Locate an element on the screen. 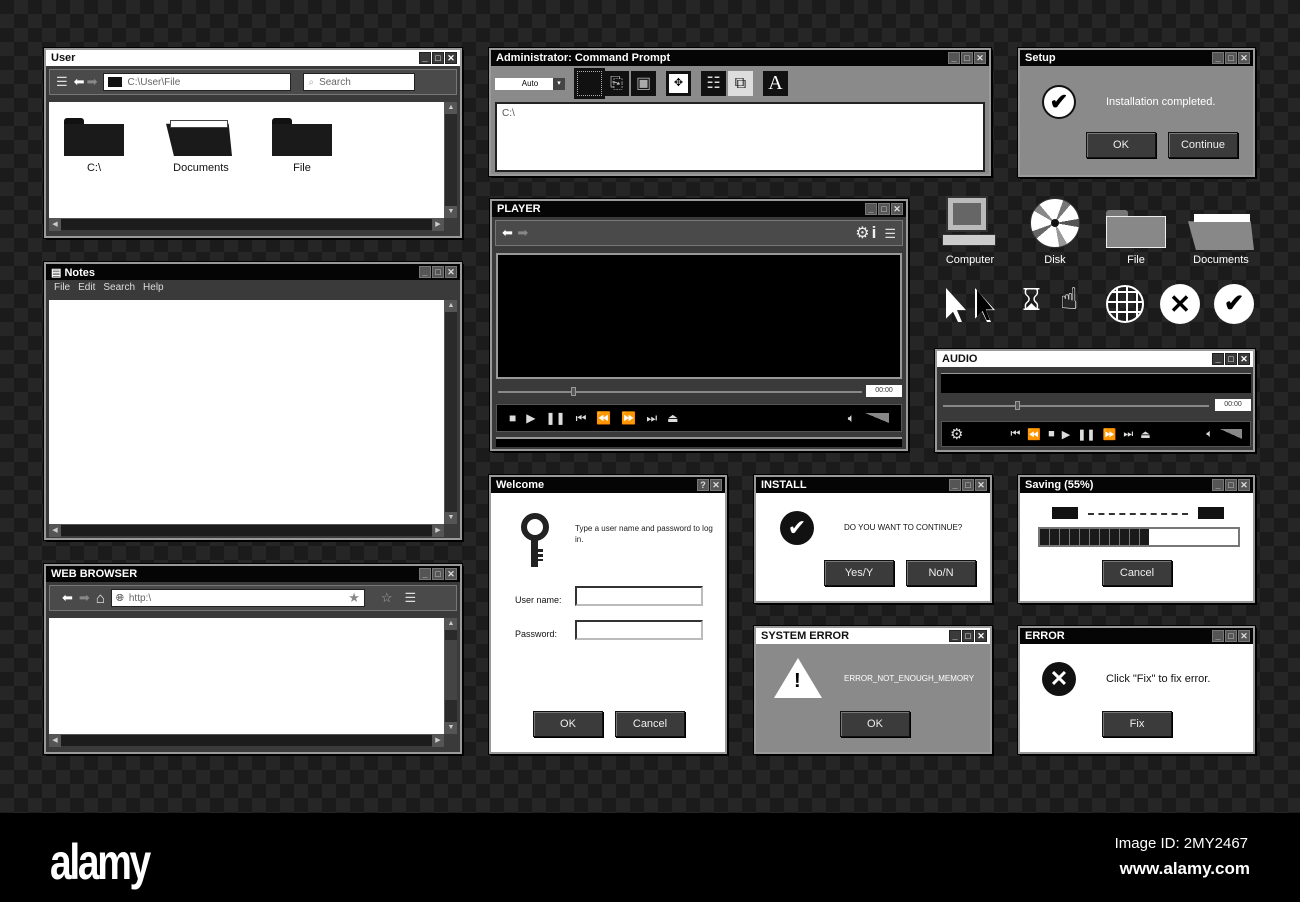  username-field is located at coordinates (639, 596).